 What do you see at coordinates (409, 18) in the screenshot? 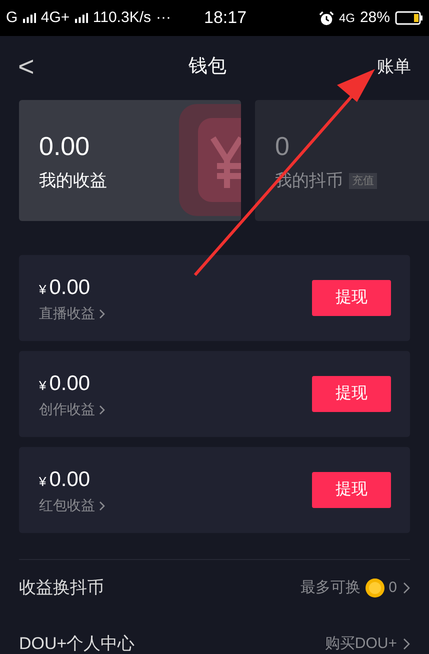
I see `battery-icon` at bounding box center [409, 18].